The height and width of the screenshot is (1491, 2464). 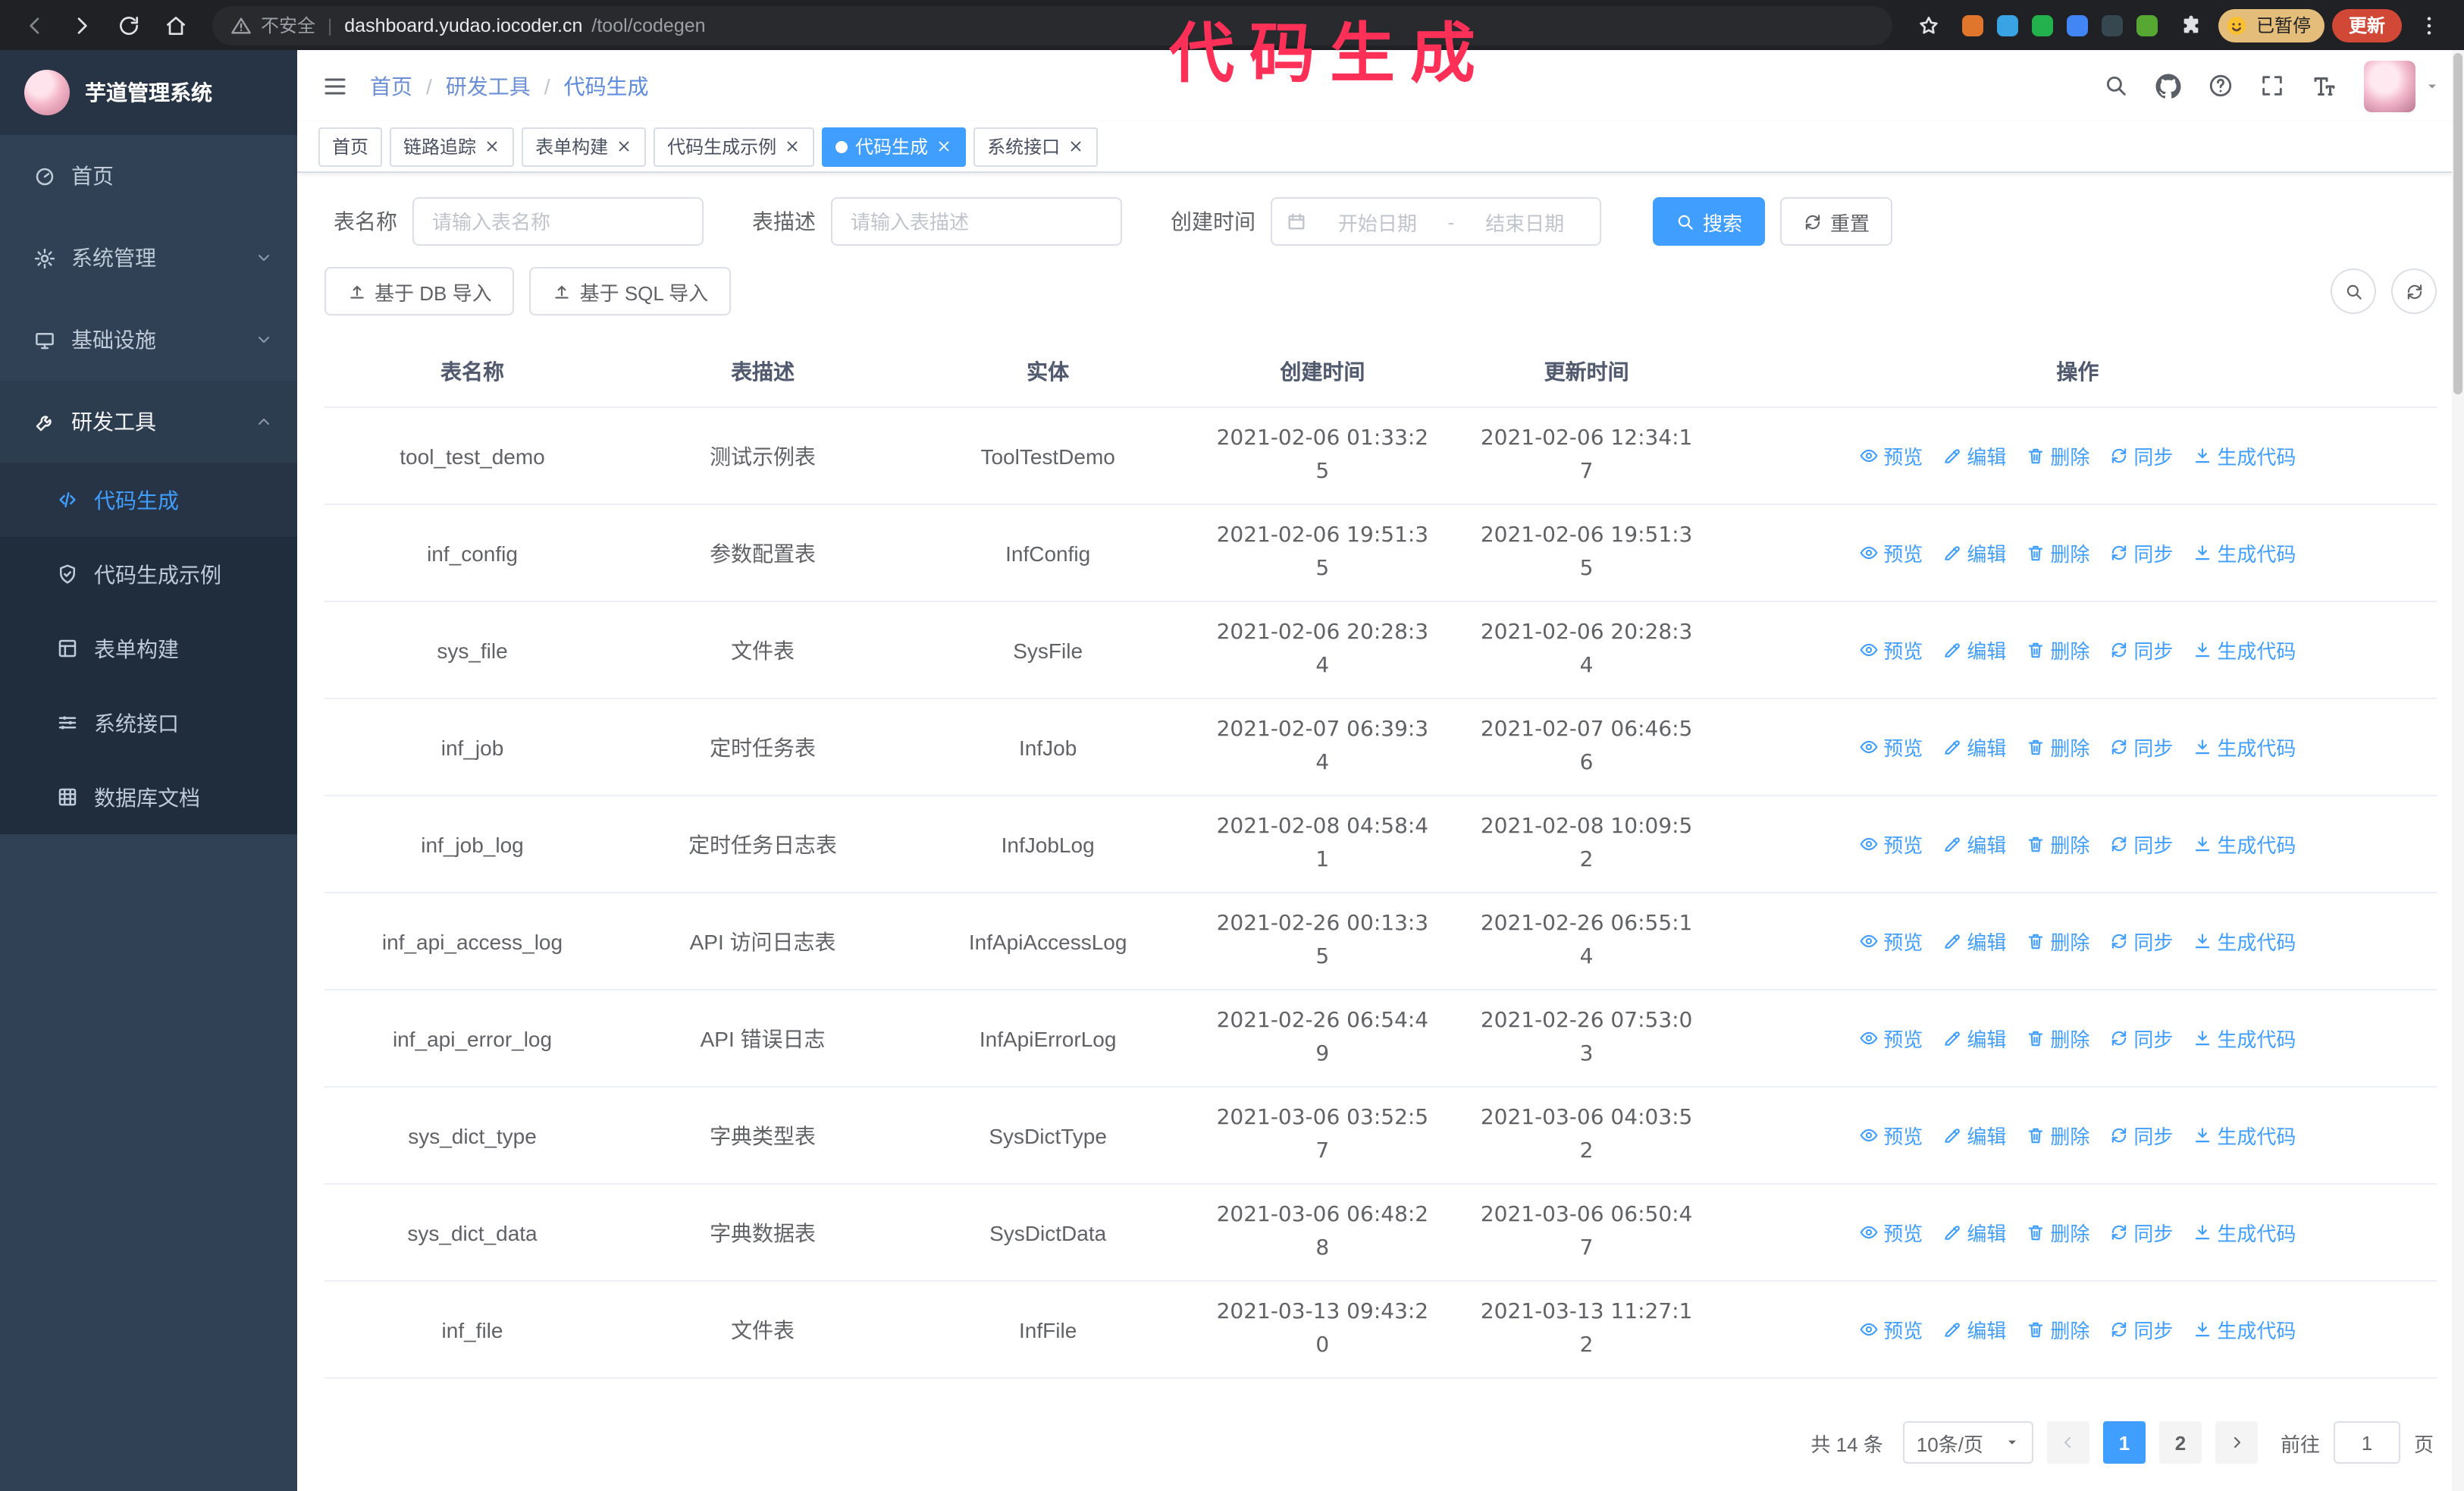 What do you see at coordinates (1709, 221) in the screenshot?
I see `search-button: 搜索` at bounding box center [1709, 221].